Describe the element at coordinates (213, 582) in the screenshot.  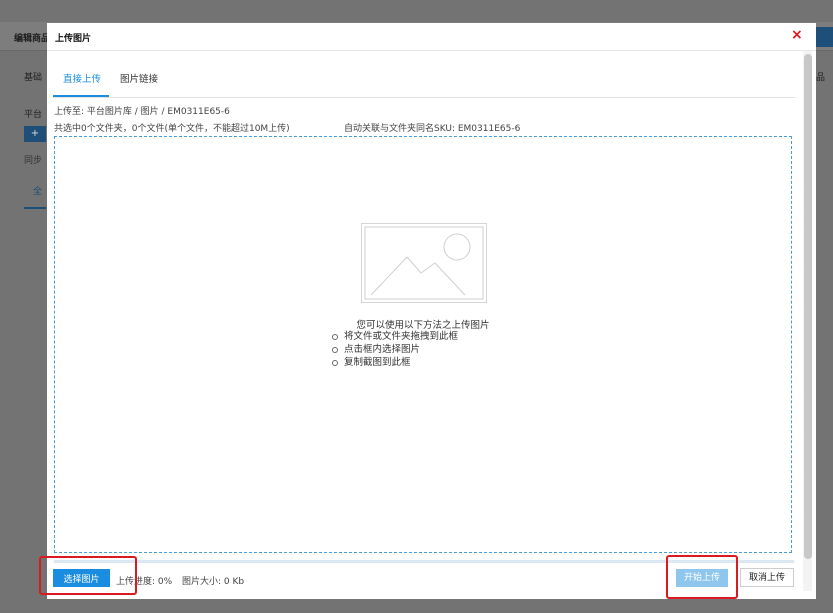
I see `image-size: 图片大小: 0 Kb` at that location.